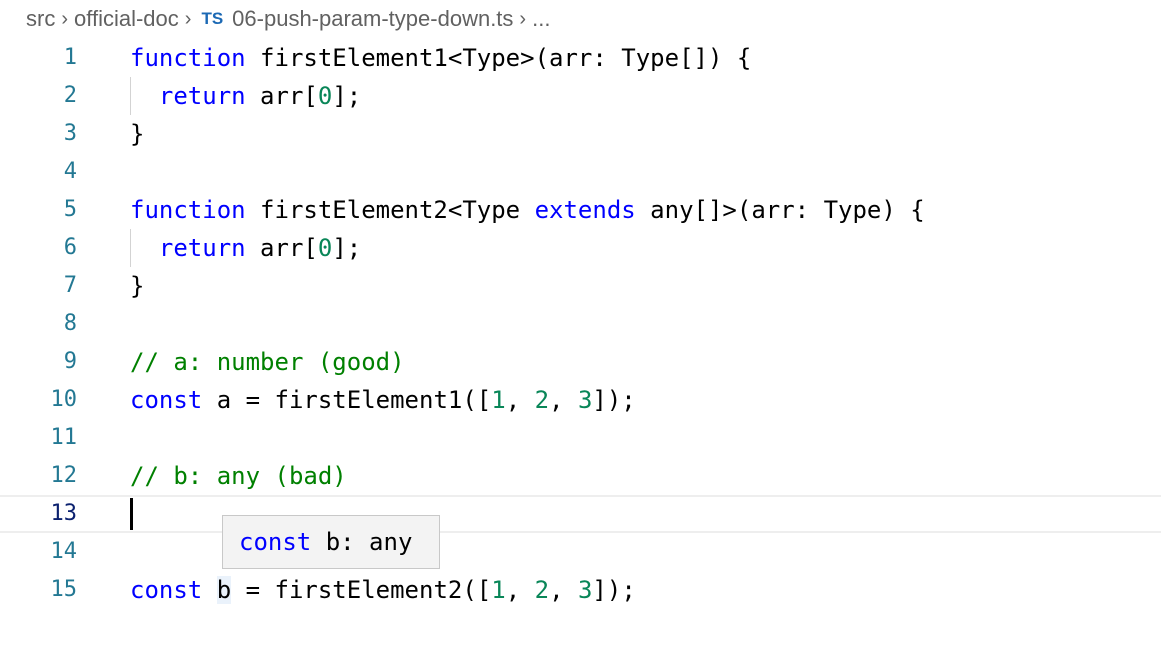 The image size is (1161, 649). Describe the element at coordinates (64, 437) in the screenshot. I see `line-number: 11` at that location.